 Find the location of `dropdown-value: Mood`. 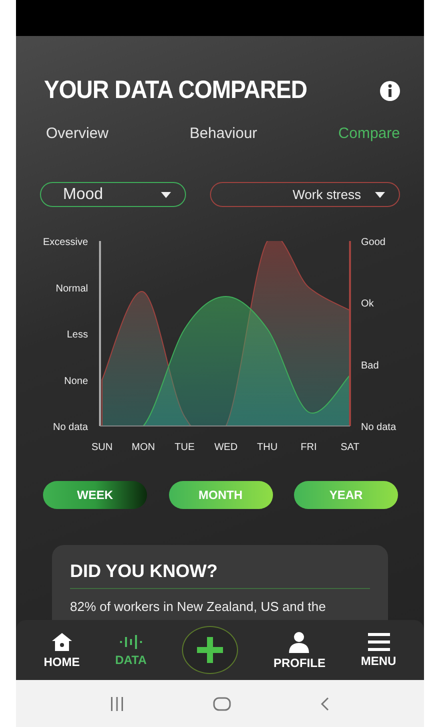

dropdown-value: Mood is located at coordinates (83, 195).